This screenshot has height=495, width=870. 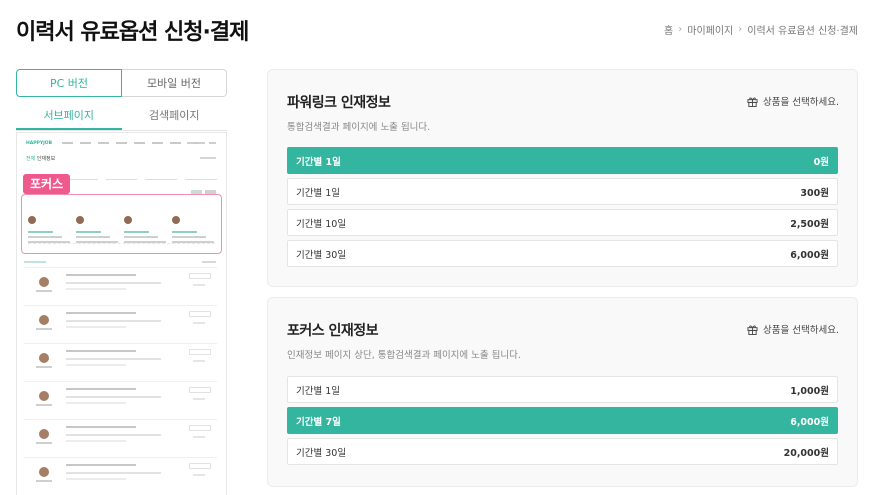 I want to click on option-price: 300원, so click(x=814, y=193).